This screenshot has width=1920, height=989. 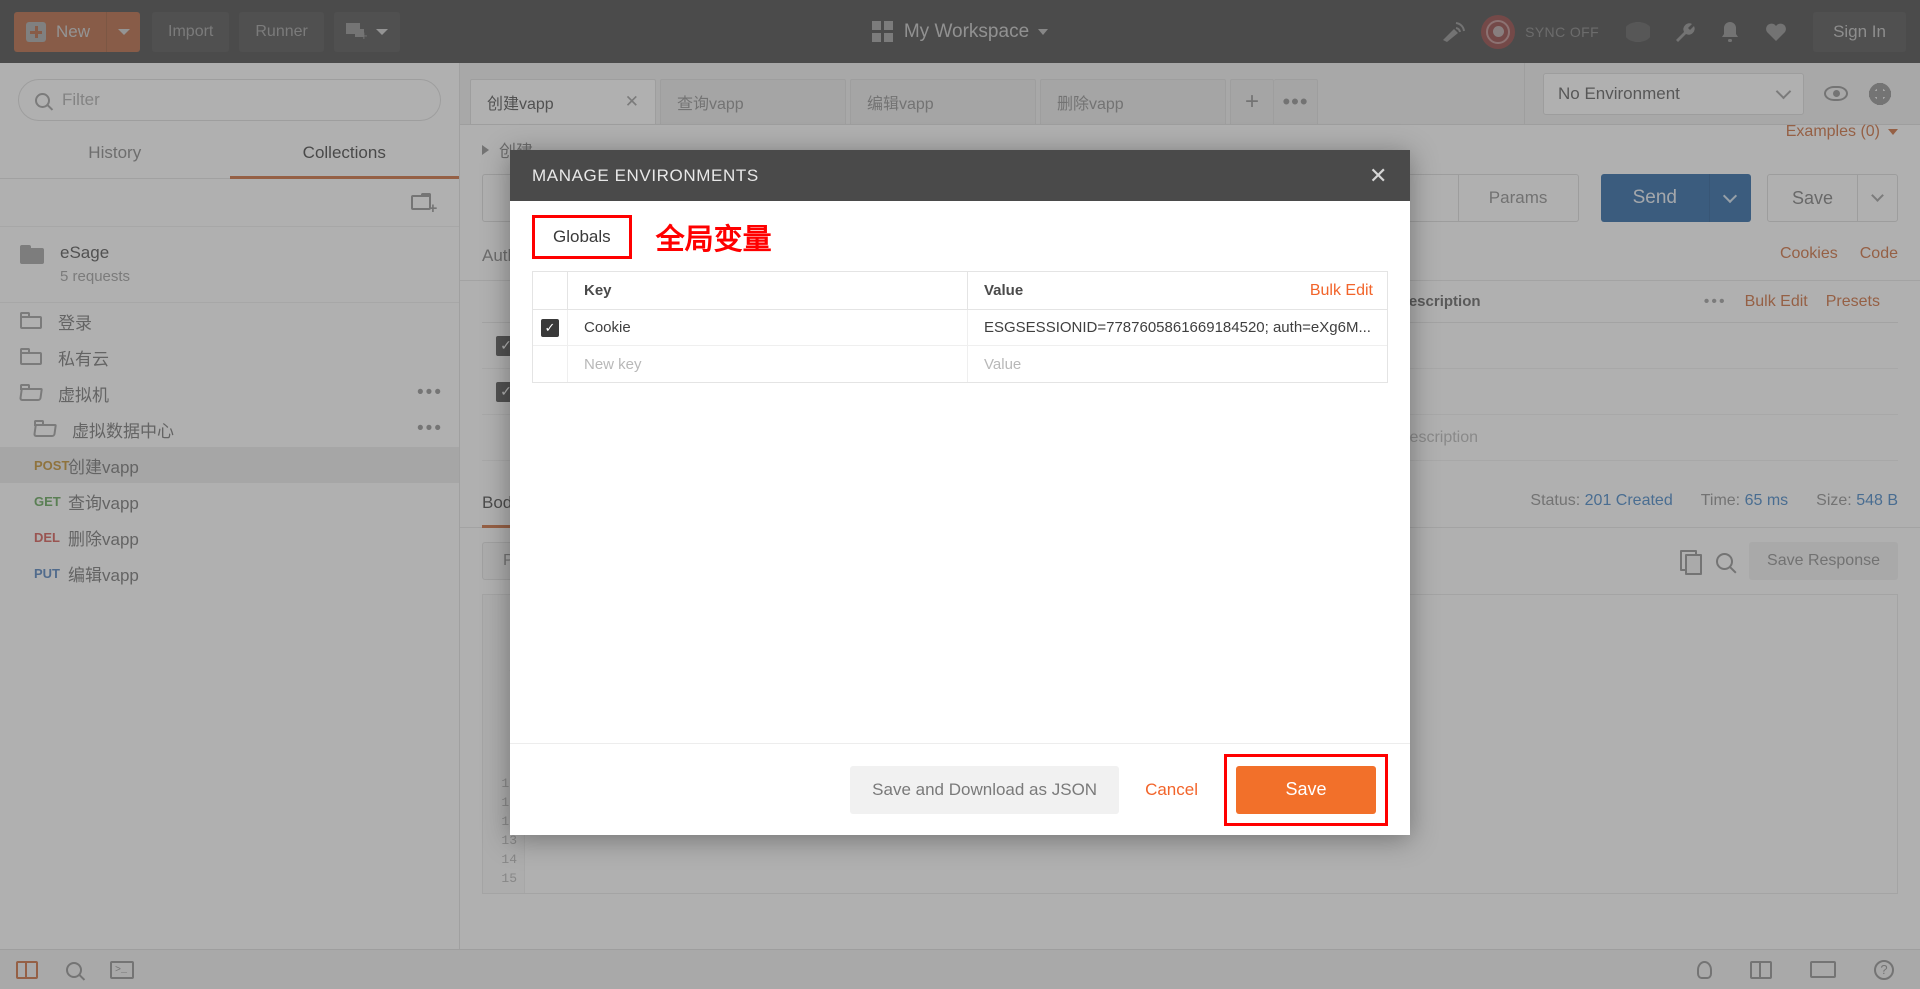 What do you see at coordinates (713, 240) in the screenshot?
I see `annotation-text: 全局变量` at bounding box center [713, 240].